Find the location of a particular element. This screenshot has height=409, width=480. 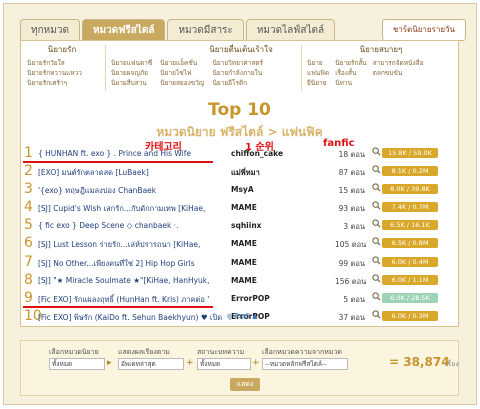

rank-number: 6 is located at coordinates (28, 243).